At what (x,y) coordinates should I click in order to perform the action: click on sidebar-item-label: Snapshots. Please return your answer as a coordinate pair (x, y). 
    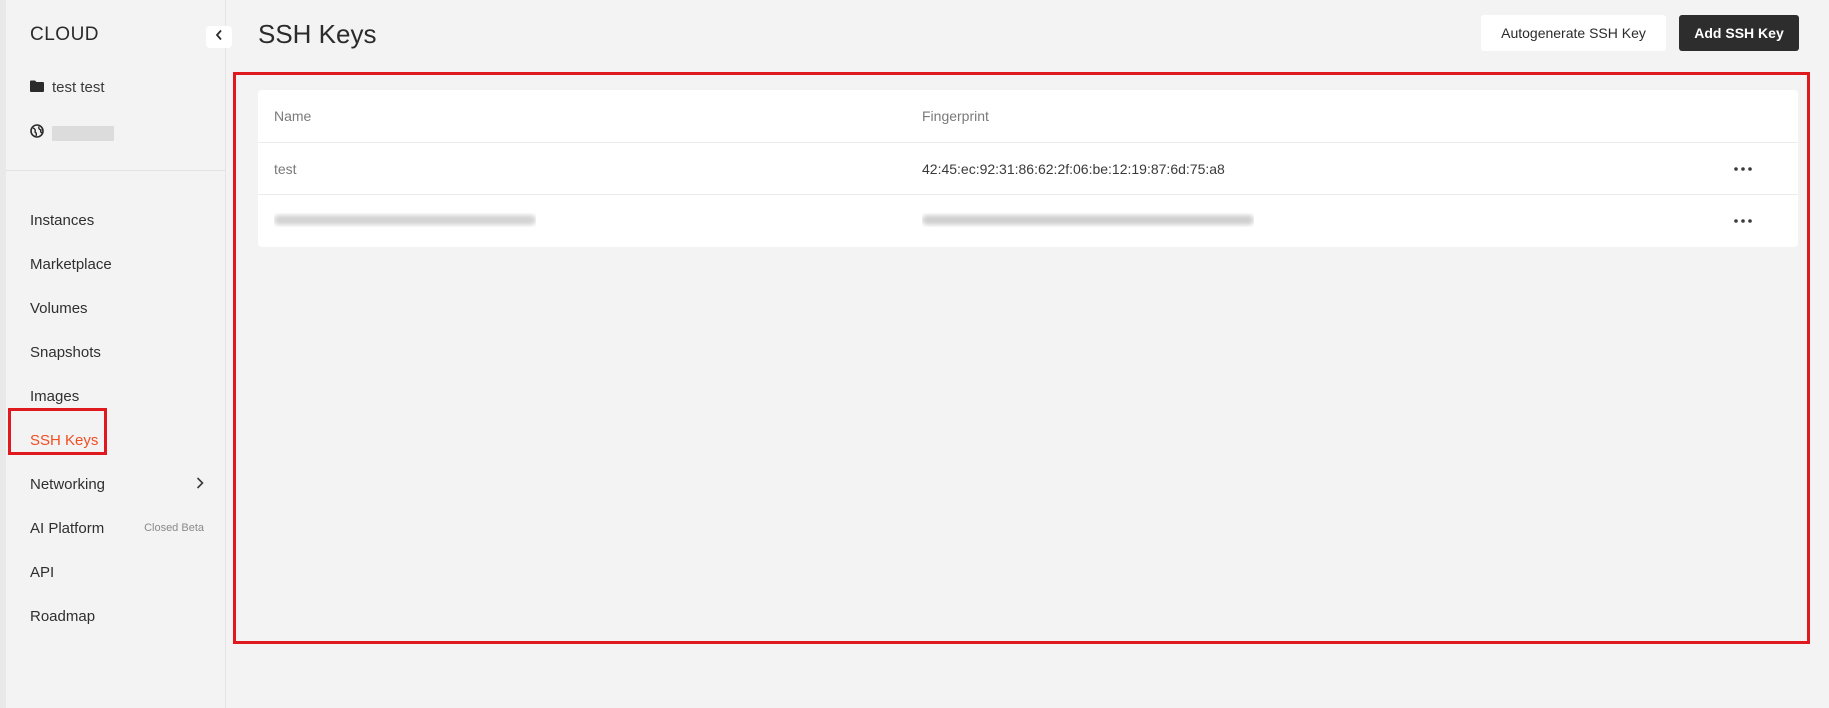
    Looking at the image, I should click on (65, 352).